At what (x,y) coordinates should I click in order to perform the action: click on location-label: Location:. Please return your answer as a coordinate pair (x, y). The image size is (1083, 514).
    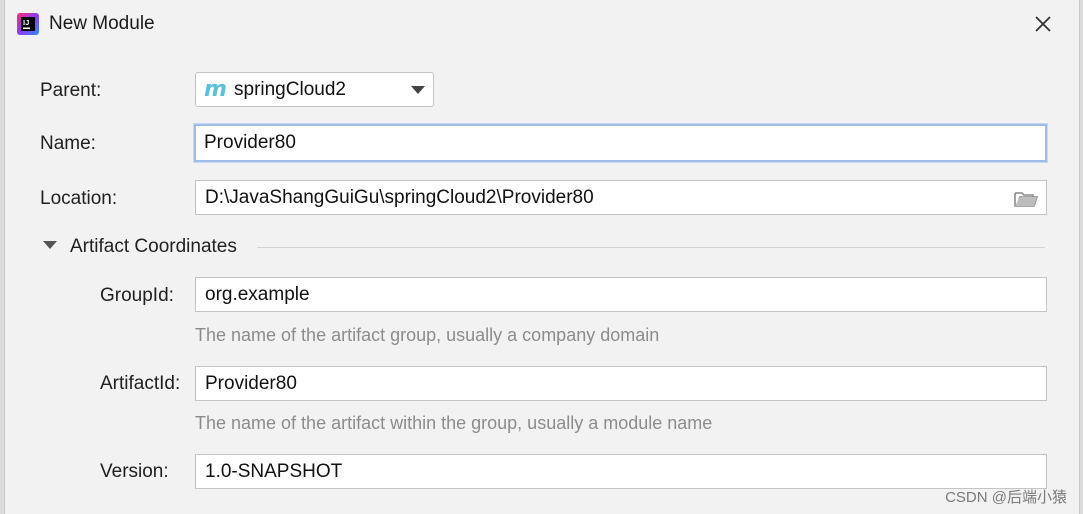
    Looking at the image, I should click on (79, 198).